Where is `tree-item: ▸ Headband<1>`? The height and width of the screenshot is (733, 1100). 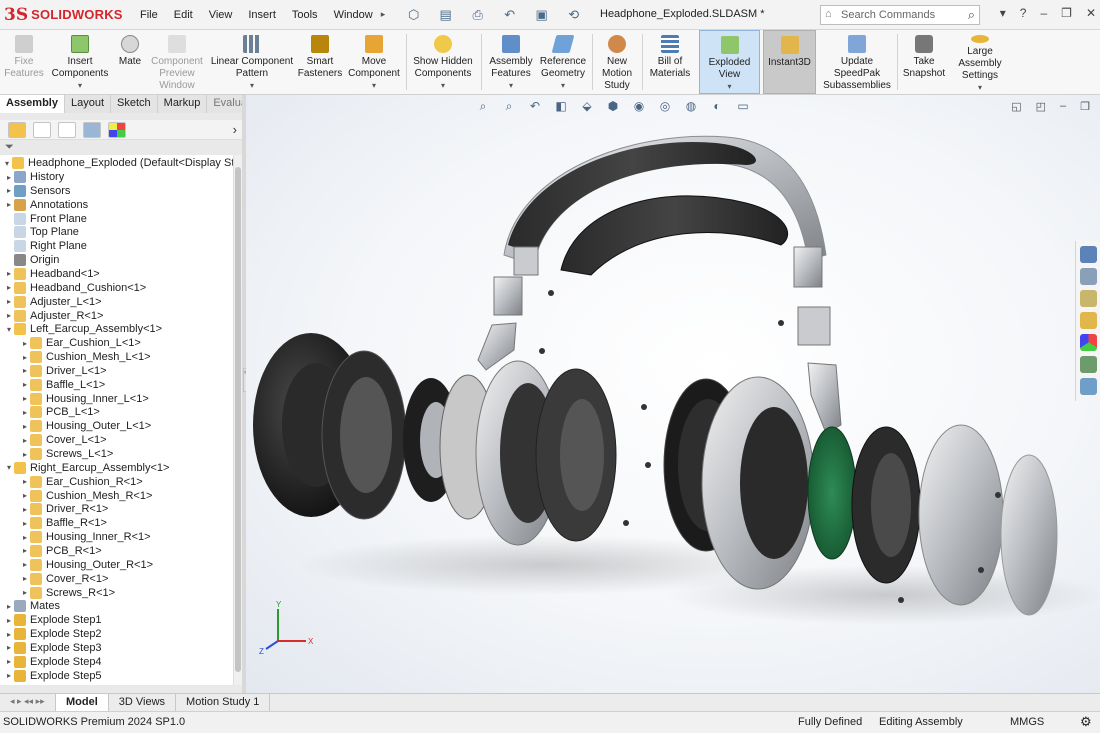 tree-item: ▸ Headband<1> is located at coordinates (52, 274).